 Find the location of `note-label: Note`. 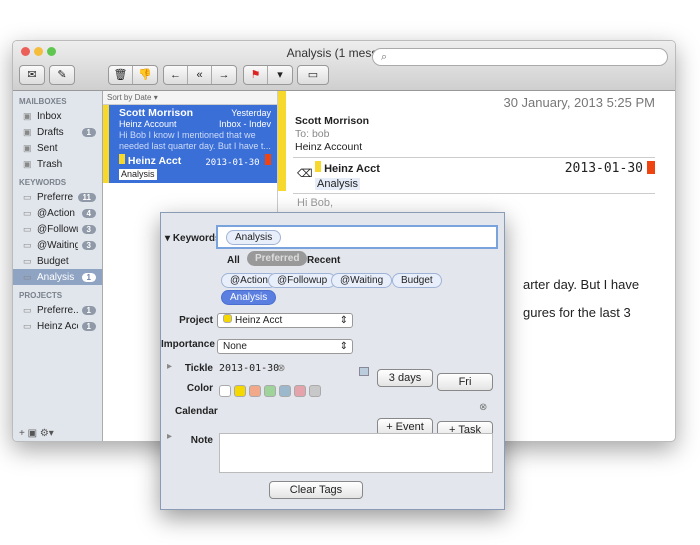

note-label: Note is located at coordinates (201, 440).